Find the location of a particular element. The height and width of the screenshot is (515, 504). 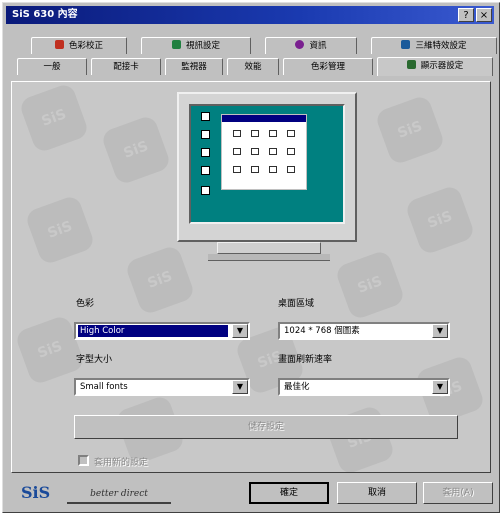

help-button: ? is located at coordinates (466, 15).